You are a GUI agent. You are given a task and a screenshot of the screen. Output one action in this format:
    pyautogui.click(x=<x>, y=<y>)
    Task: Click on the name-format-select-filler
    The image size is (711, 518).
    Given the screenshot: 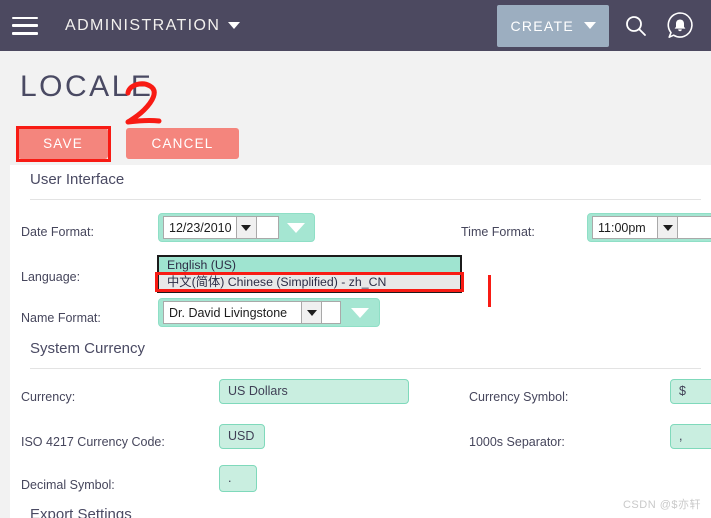 What is the action you would take?
    pyautogui.click(x=332, y=312)
    